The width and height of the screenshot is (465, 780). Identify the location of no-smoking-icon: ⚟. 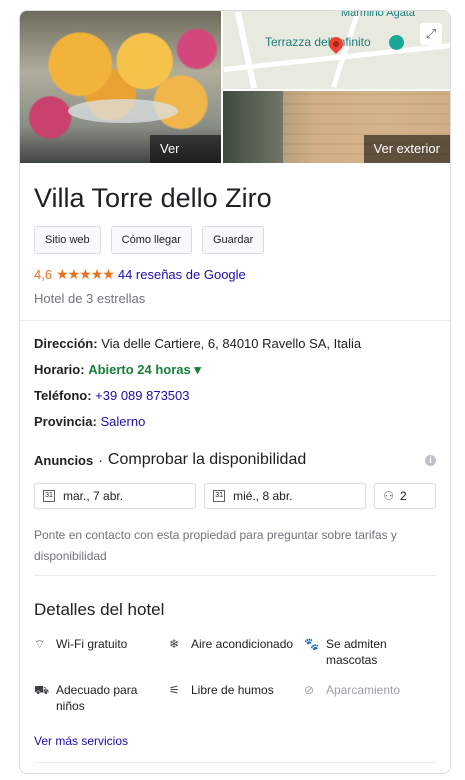
(174, 690).